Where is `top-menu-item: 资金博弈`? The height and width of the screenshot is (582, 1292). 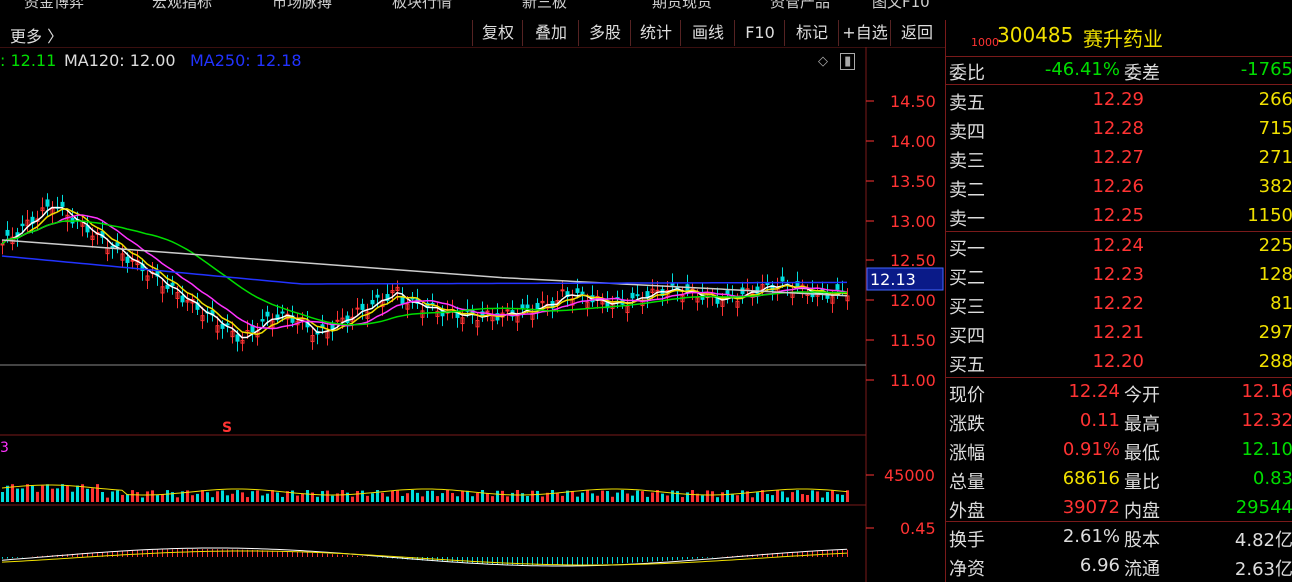
top-menu-item: 资金博弈 is located at coordinates (54, 6).